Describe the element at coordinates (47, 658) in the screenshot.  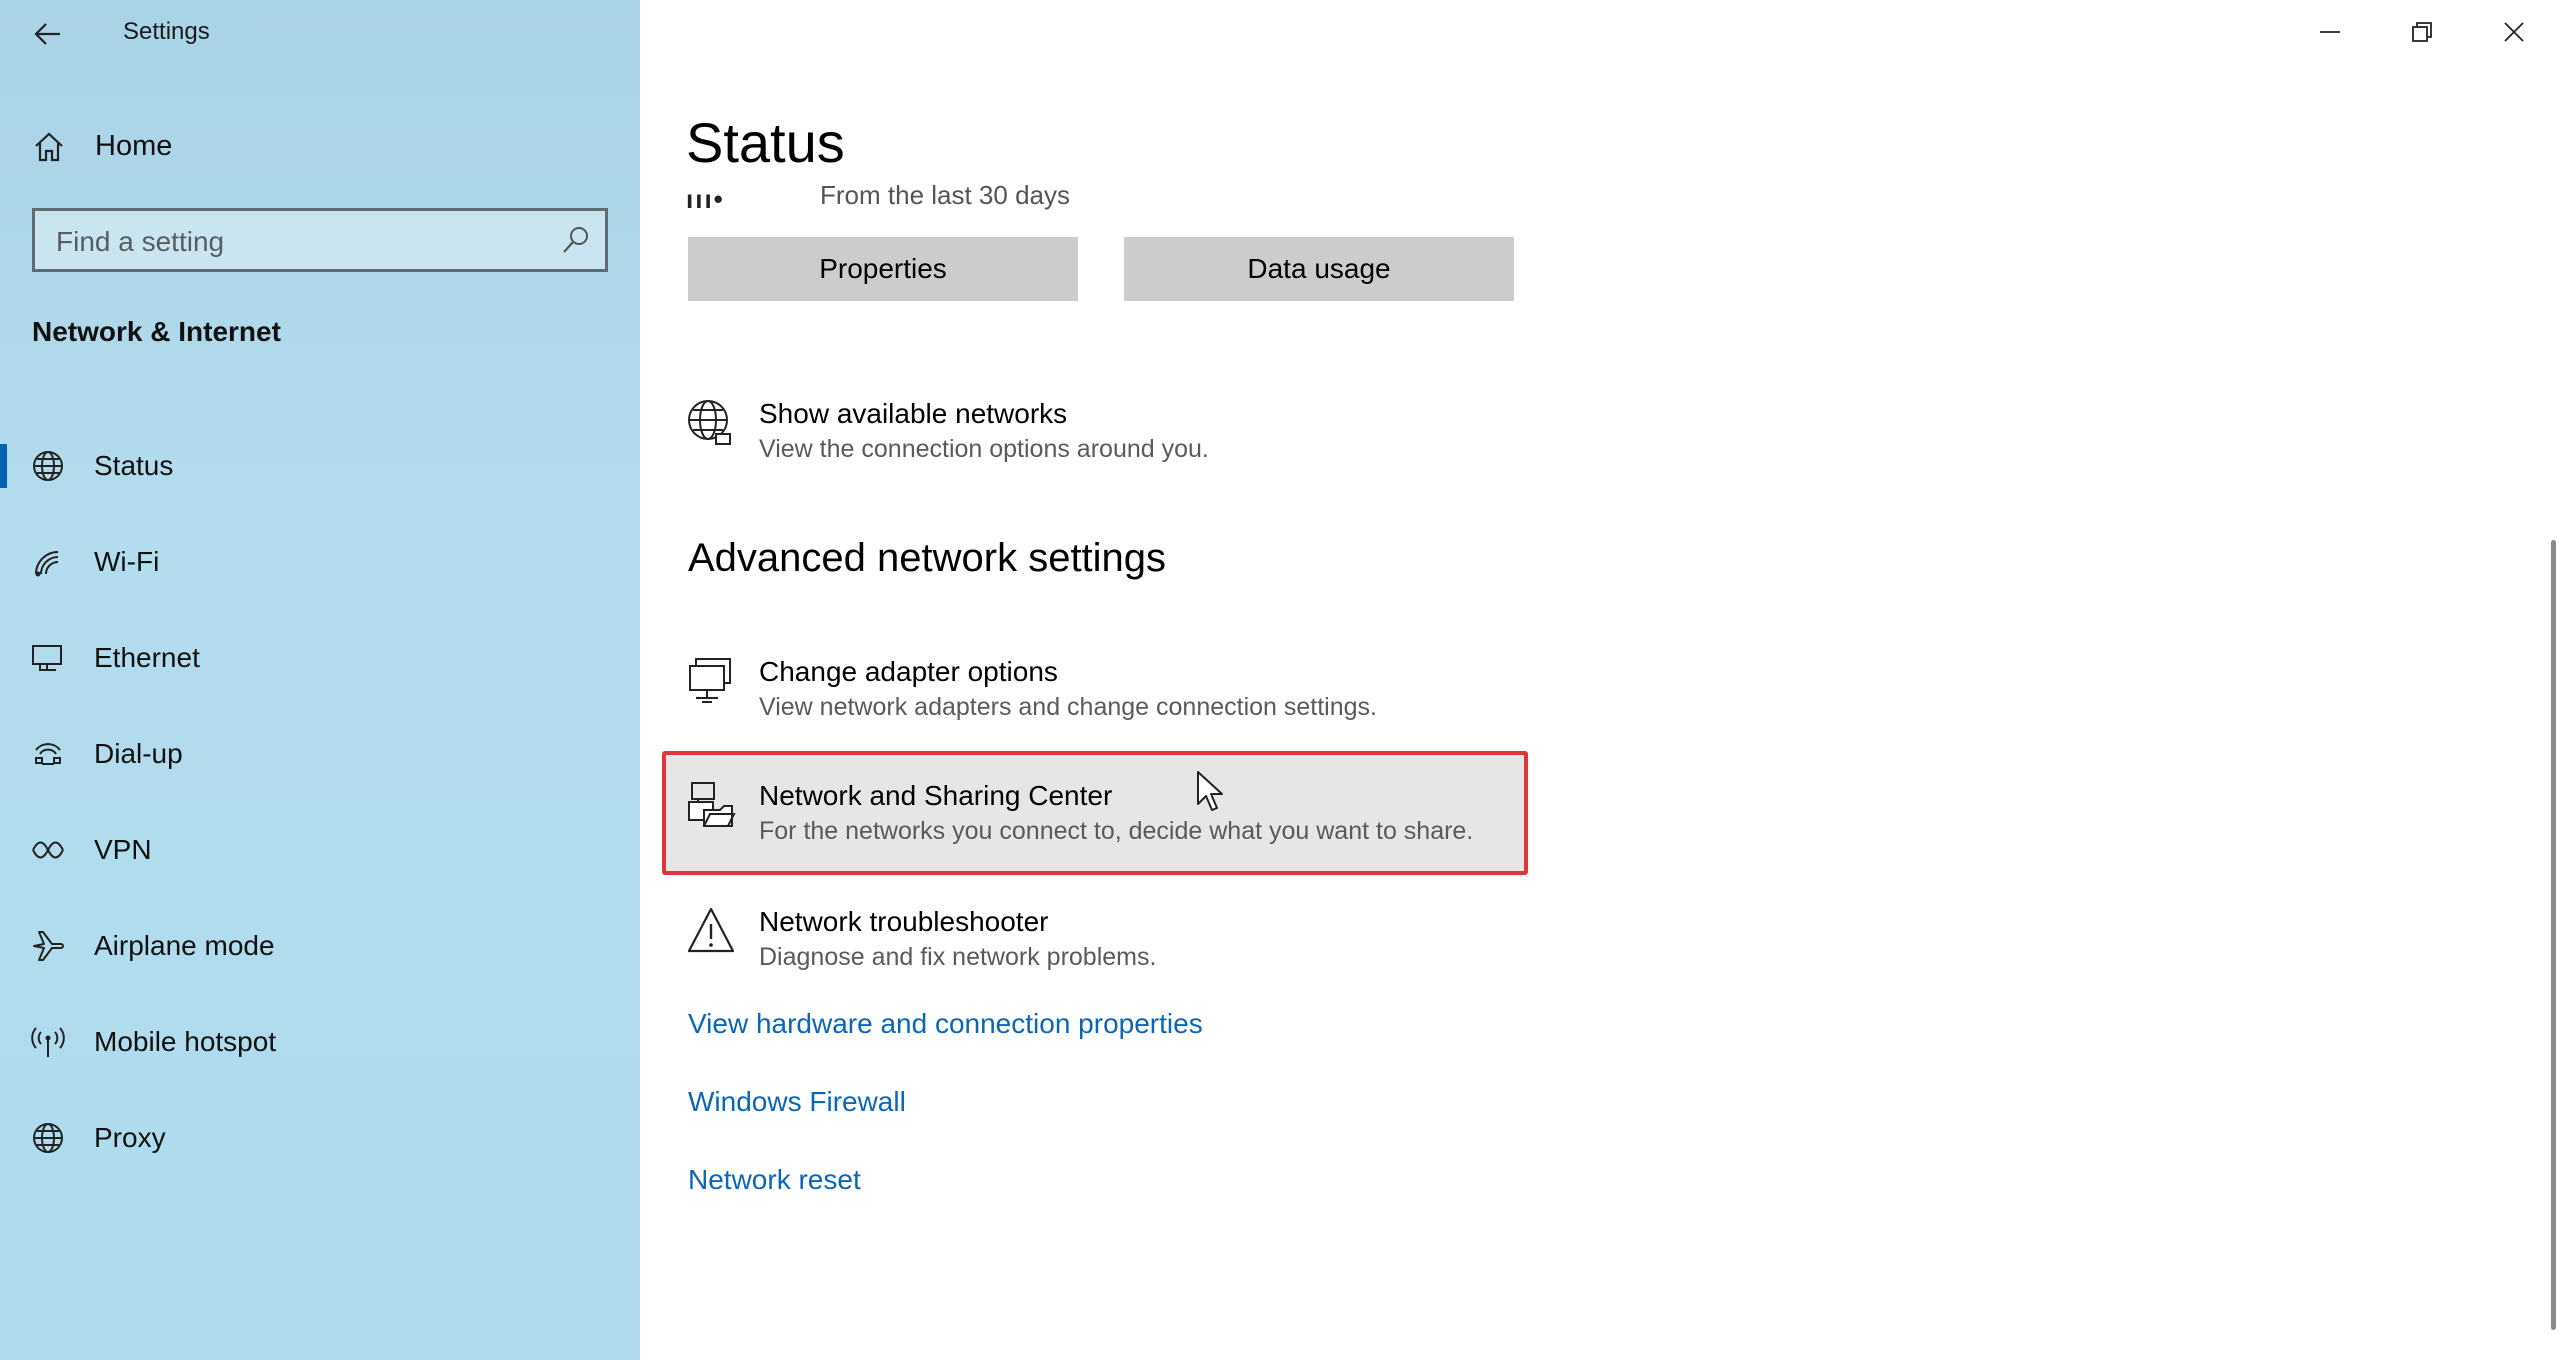
I see `ethernet-icon` at that location.